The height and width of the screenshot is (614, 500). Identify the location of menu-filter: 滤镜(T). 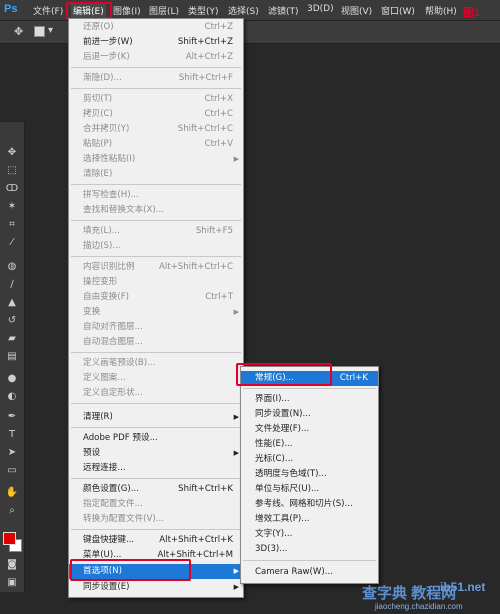
(283, 10).